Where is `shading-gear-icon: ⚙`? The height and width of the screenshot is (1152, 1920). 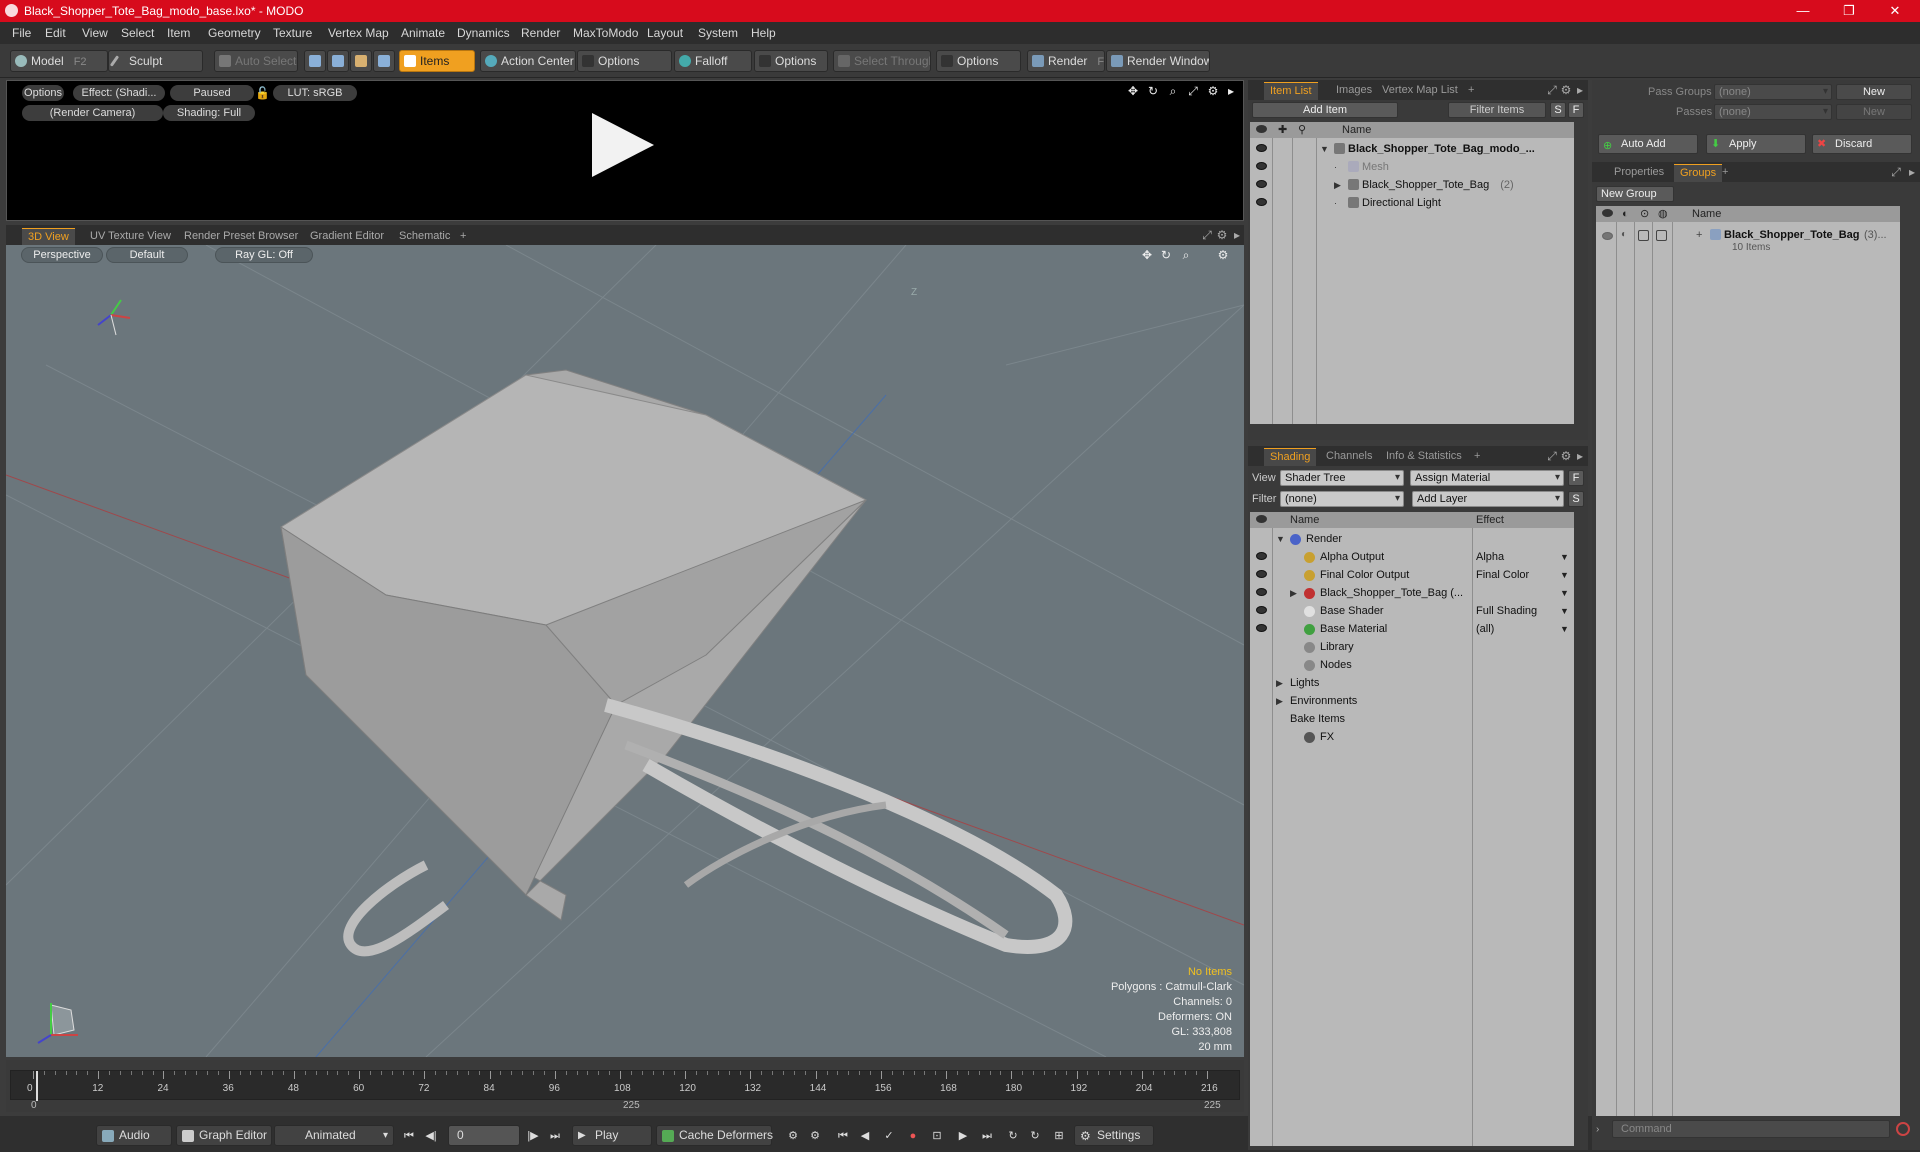 shading-gear-icon: ⚙ is located at coordinates (1566, 456).